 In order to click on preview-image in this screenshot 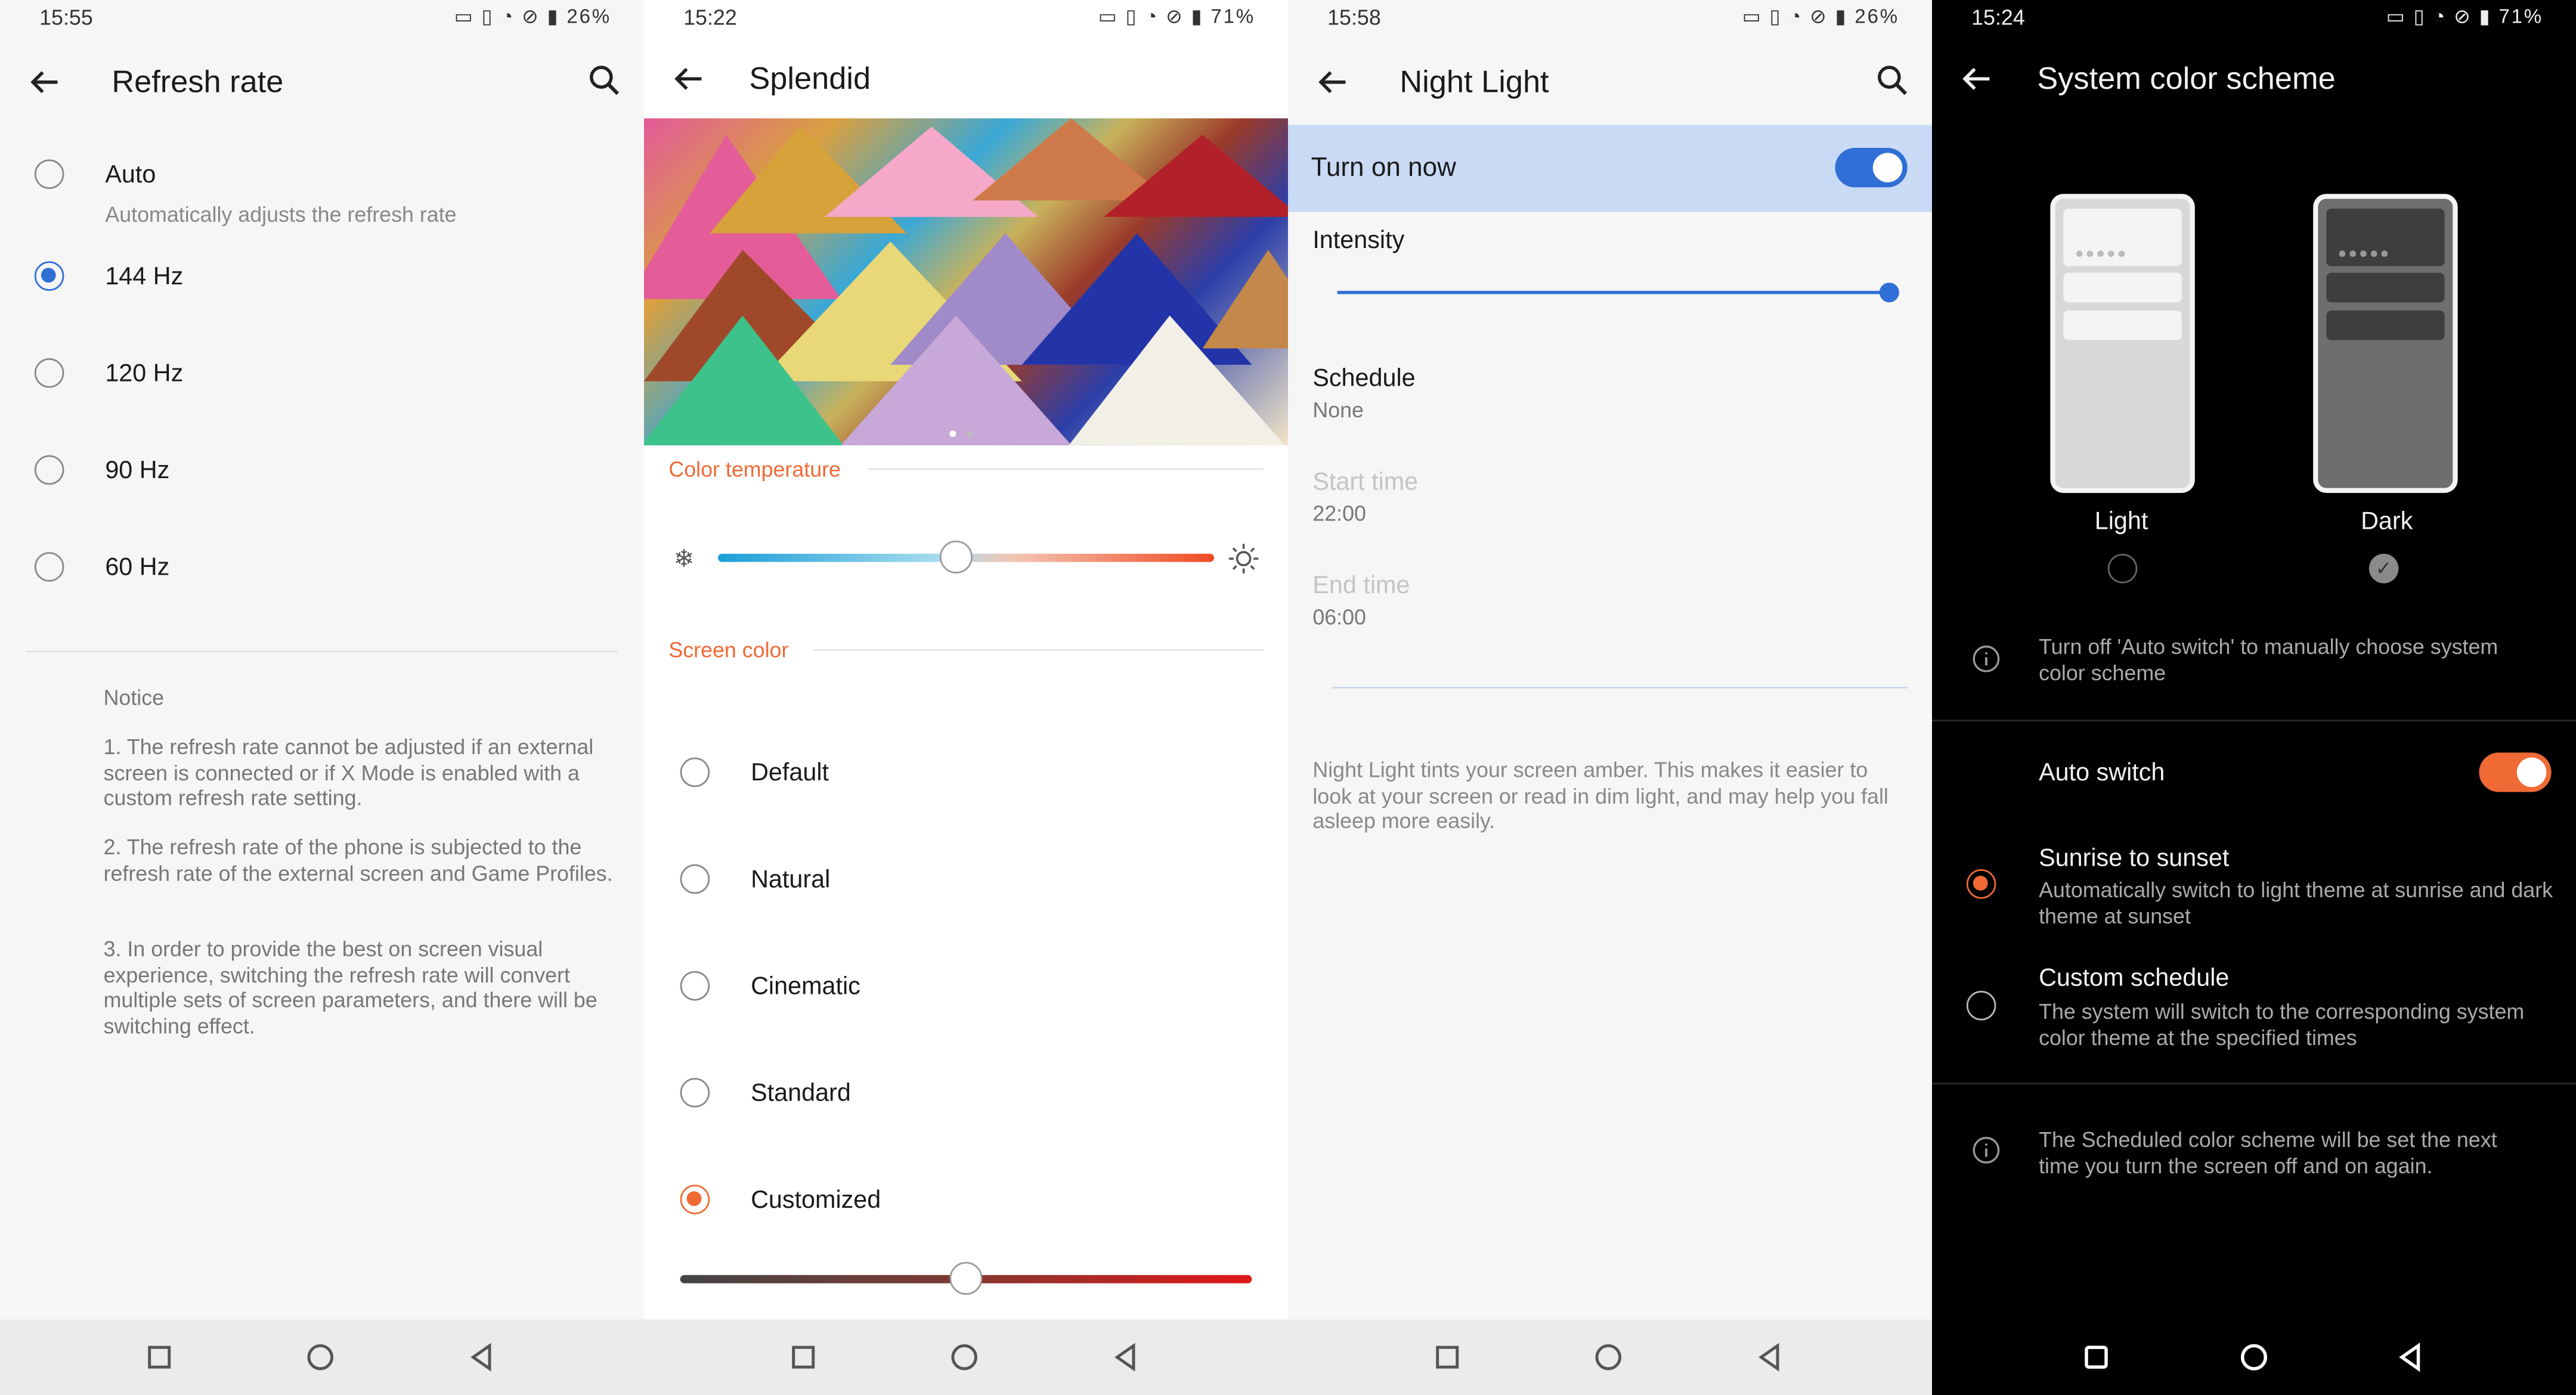, I will do `click(966, 291)`.